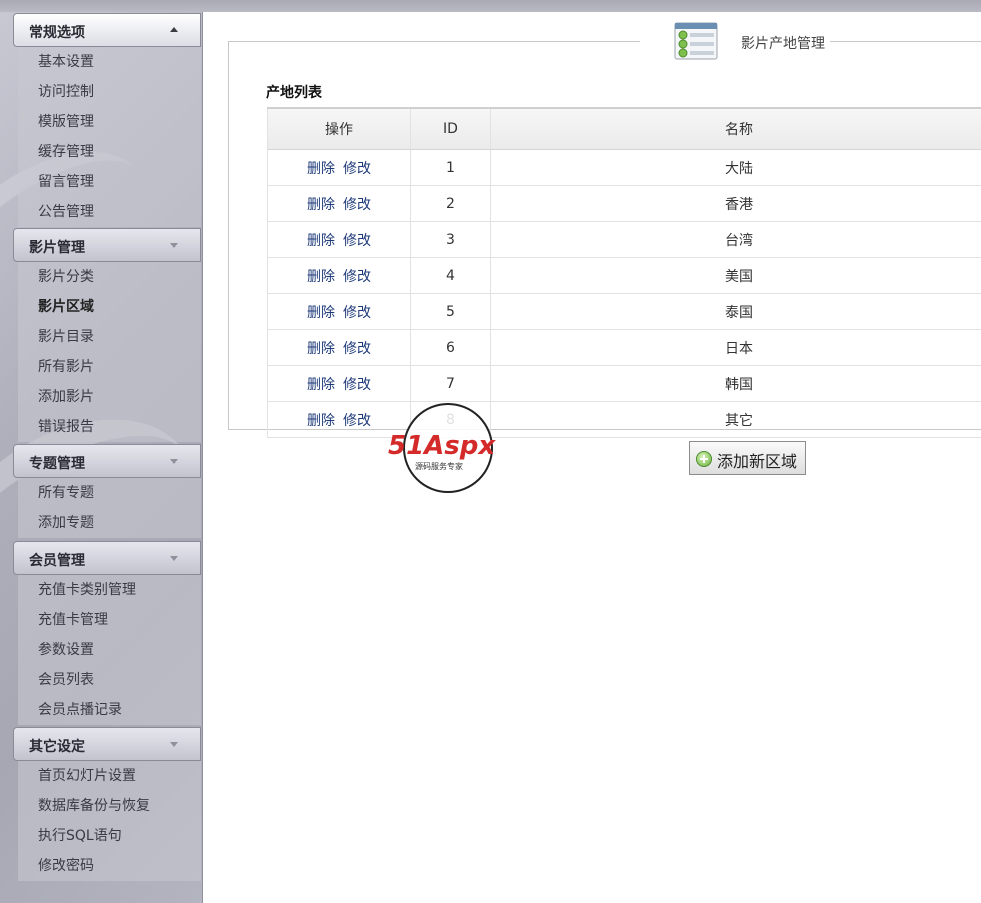 This screenshot has width=981, height=903. Describe the element at coordinates (450, 167) in the screenshot. I see `cell-id: 1` at that location.